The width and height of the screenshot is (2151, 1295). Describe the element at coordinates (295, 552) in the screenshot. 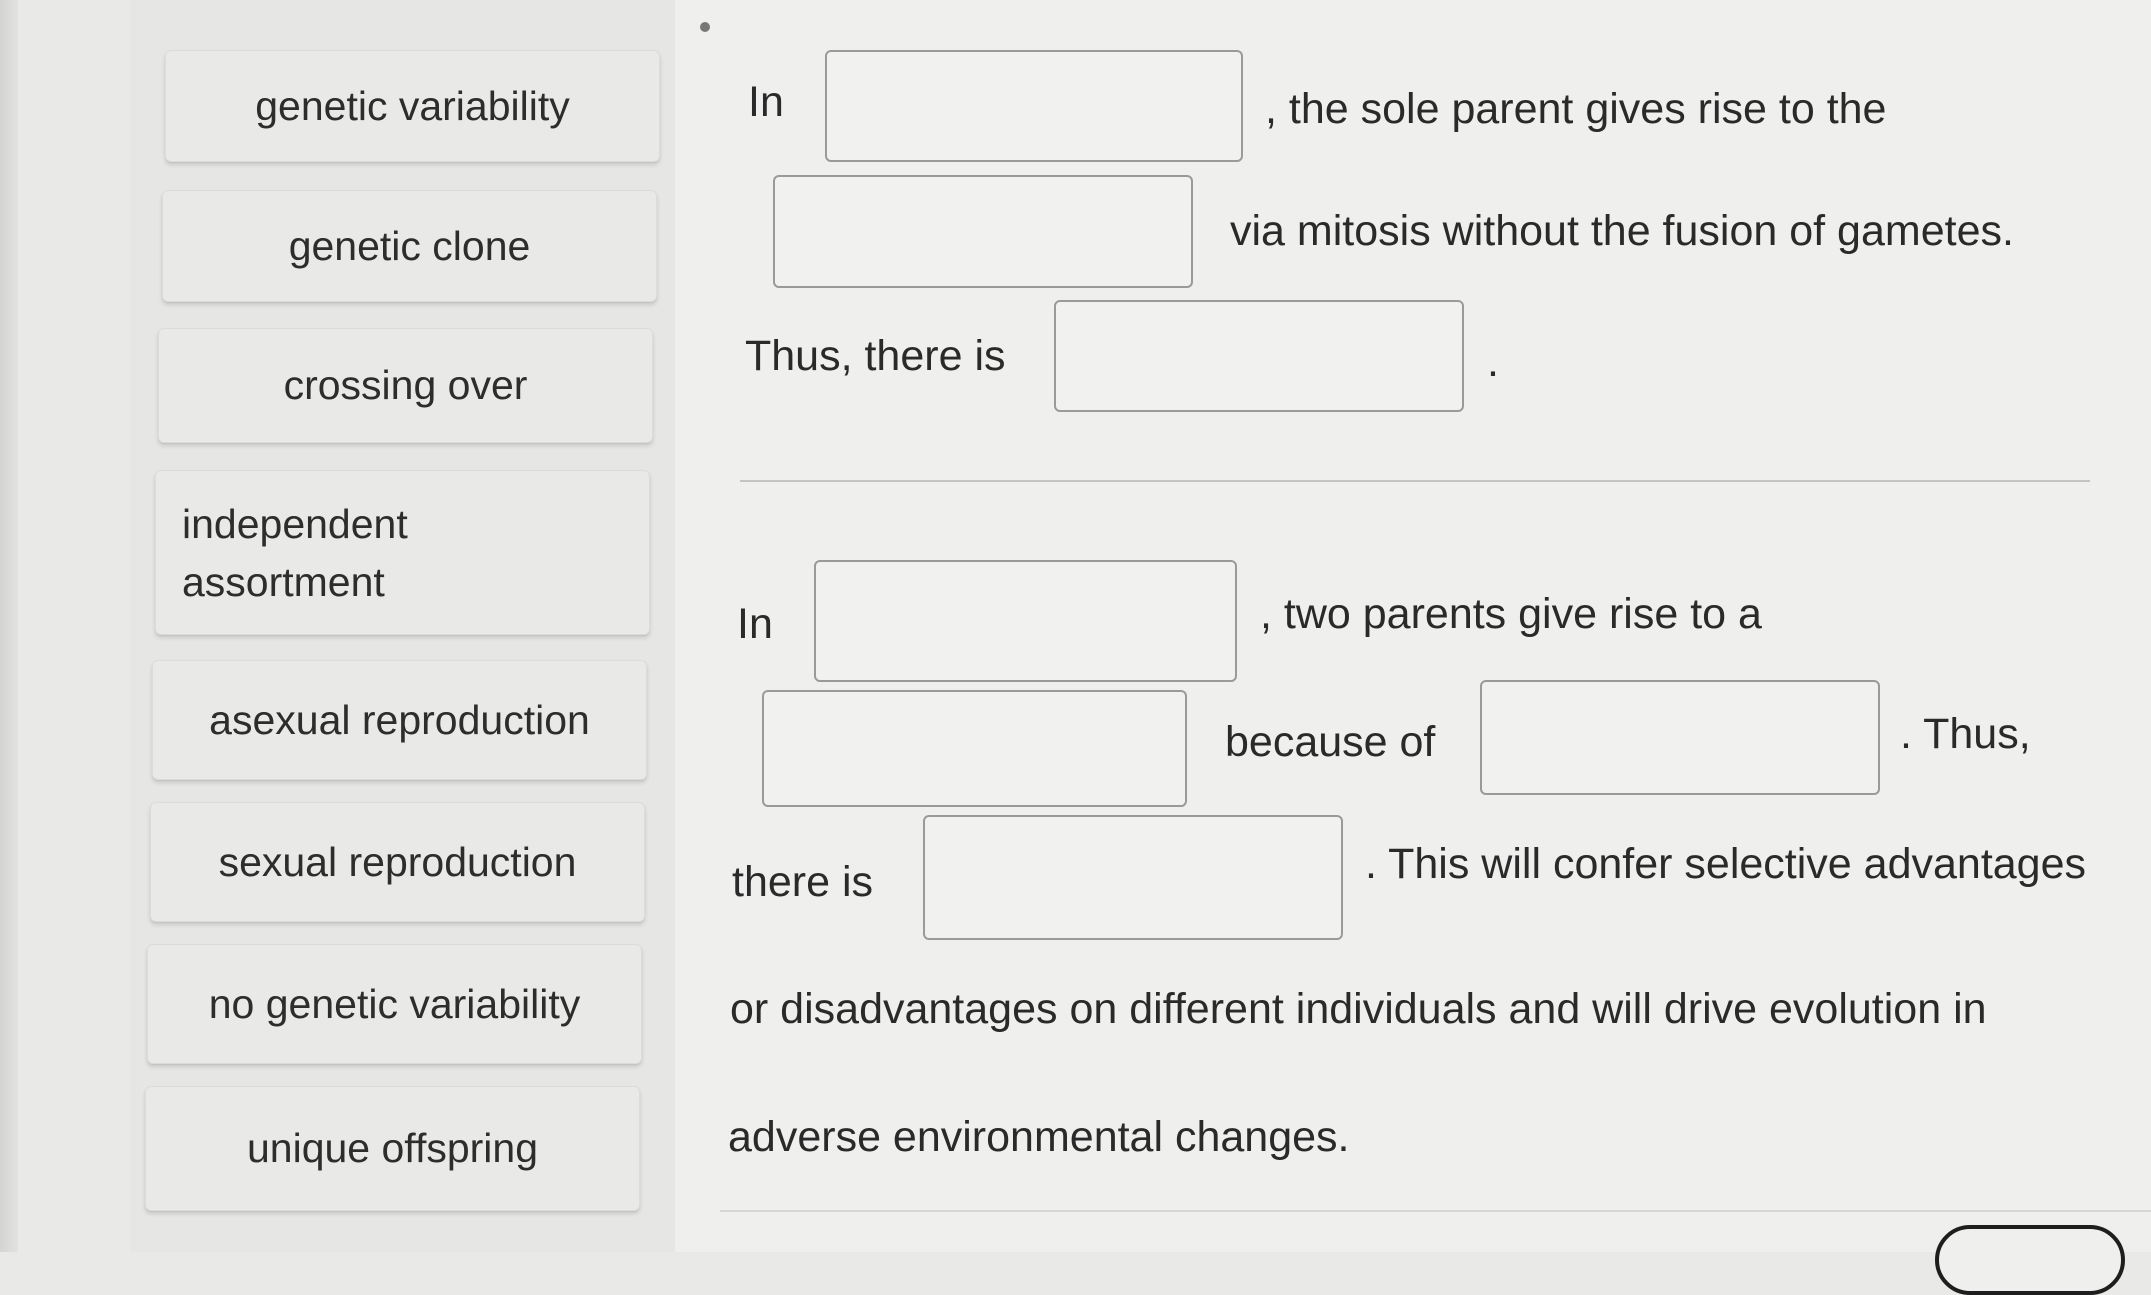

I see `tile-label: independent assortment` at that location.